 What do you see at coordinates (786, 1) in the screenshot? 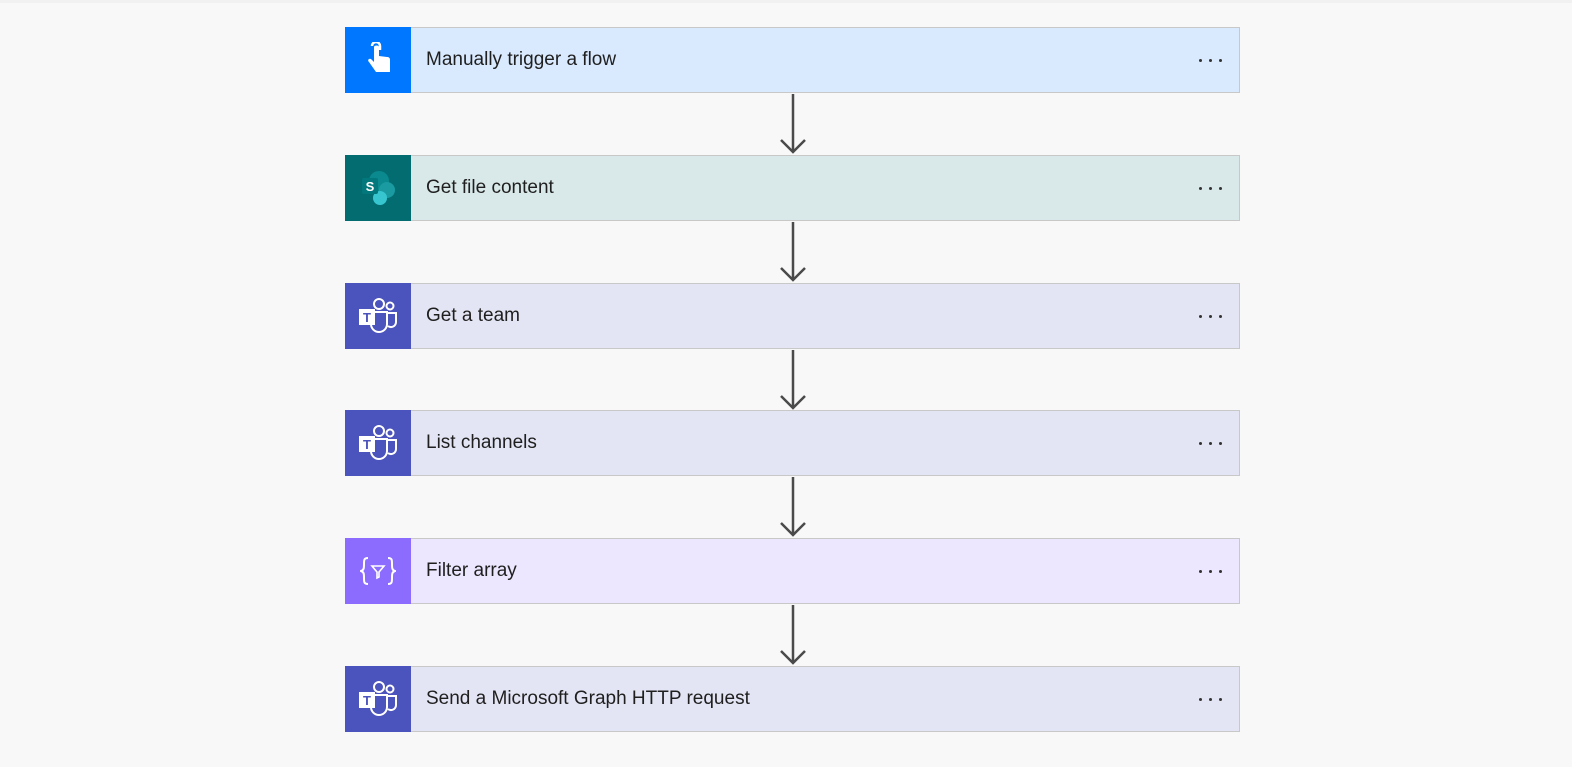
I see `top-border` at bounding box center [786, 1].